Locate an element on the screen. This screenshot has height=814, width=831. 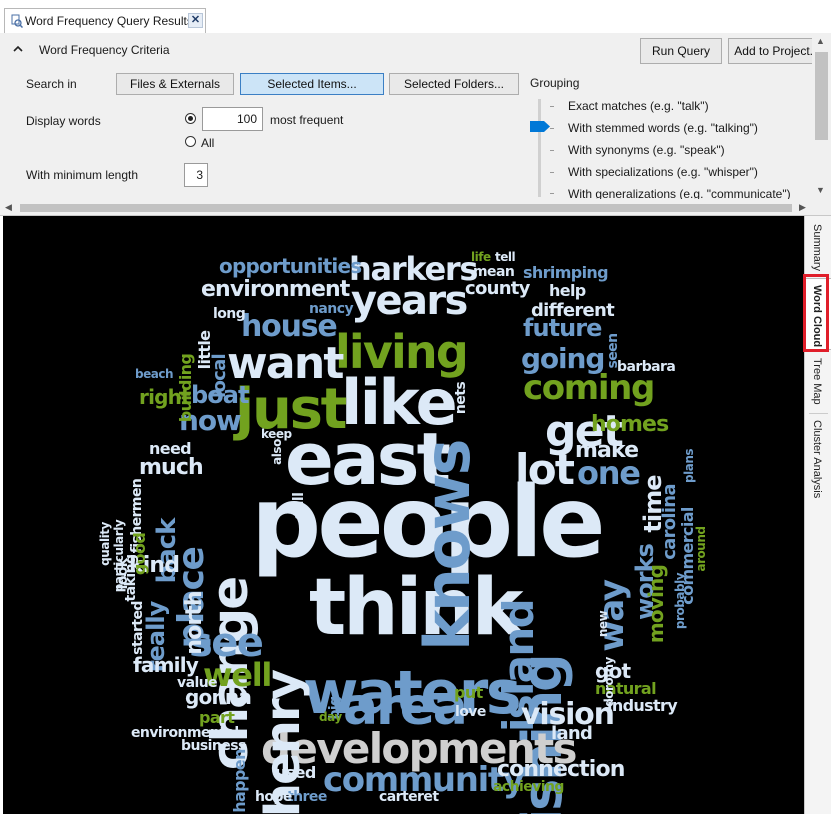
scroll-up-arrow-icon: ▲ is located at coordinates (820, 41).